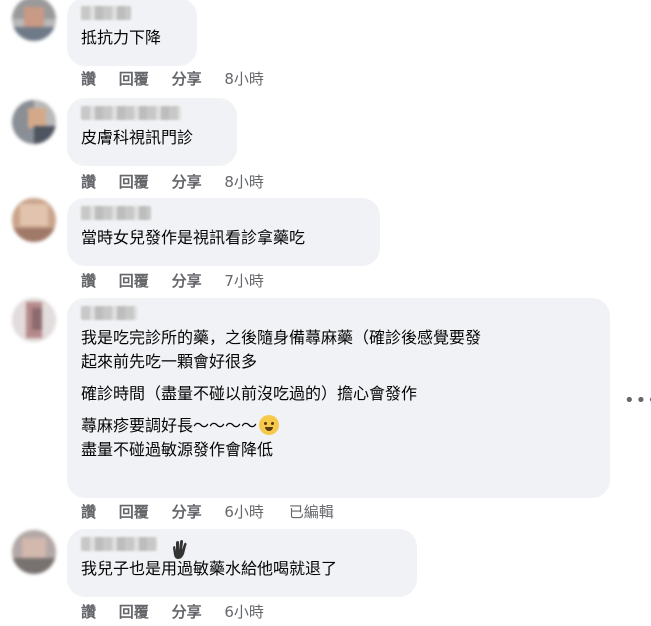  What do you see at coordinates (193, 237) in the screenshot?
I see `comment-text: 當時女兒發作是視訊看診拿藥吃` at bounding box center [193, 237].